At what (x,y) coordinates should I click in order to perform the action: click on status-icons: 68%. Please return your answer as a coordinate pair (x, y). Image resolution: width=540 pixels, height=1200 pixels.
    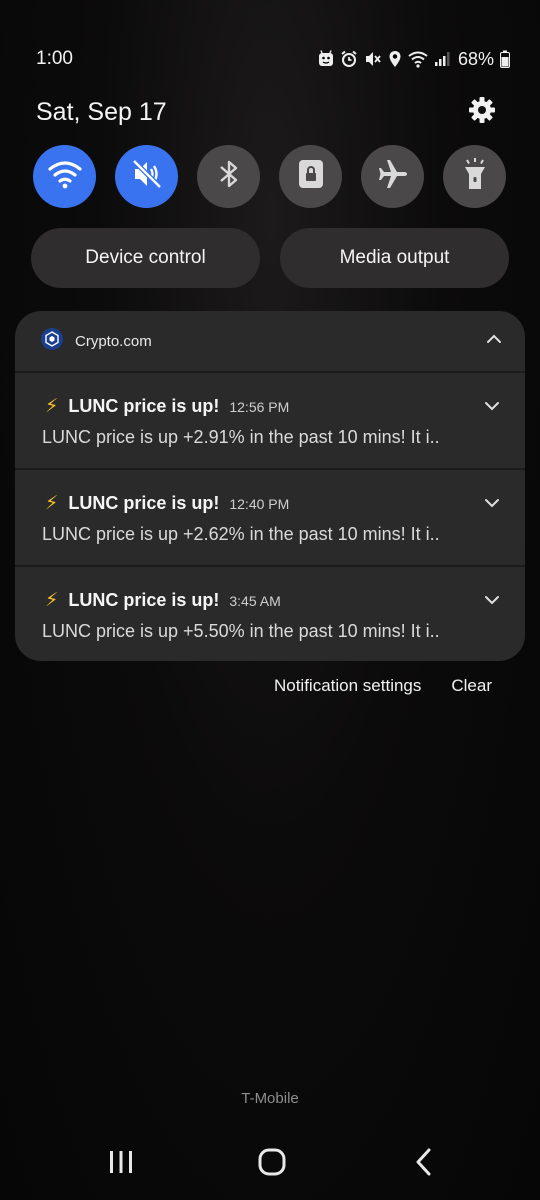
    Looking at the image, I should click on (414, 59).